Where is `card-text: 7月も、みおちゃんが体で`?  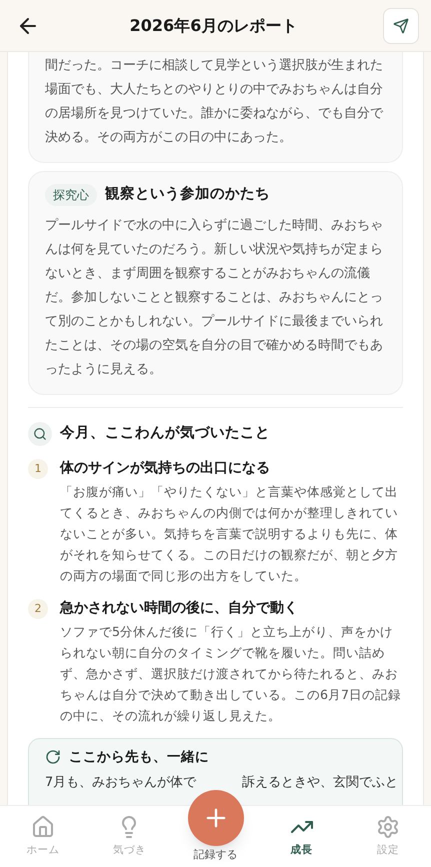
card-text: 7月も、みおちゃんが体で is located at coordinates (120, 783).